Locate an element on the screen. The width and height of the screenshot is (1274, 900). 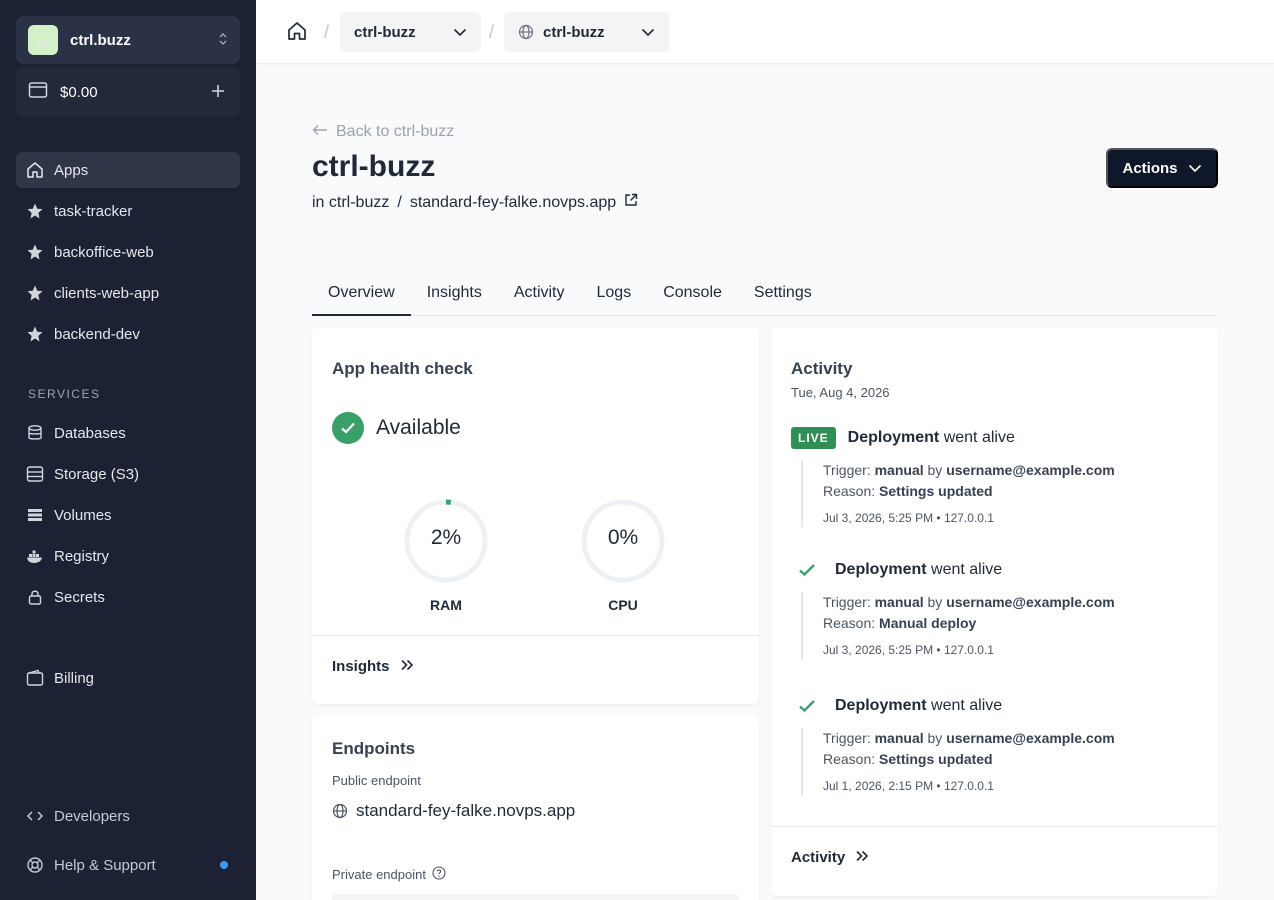
sidebar-item-volumes: Volumes is located at coordinates (128, 515).